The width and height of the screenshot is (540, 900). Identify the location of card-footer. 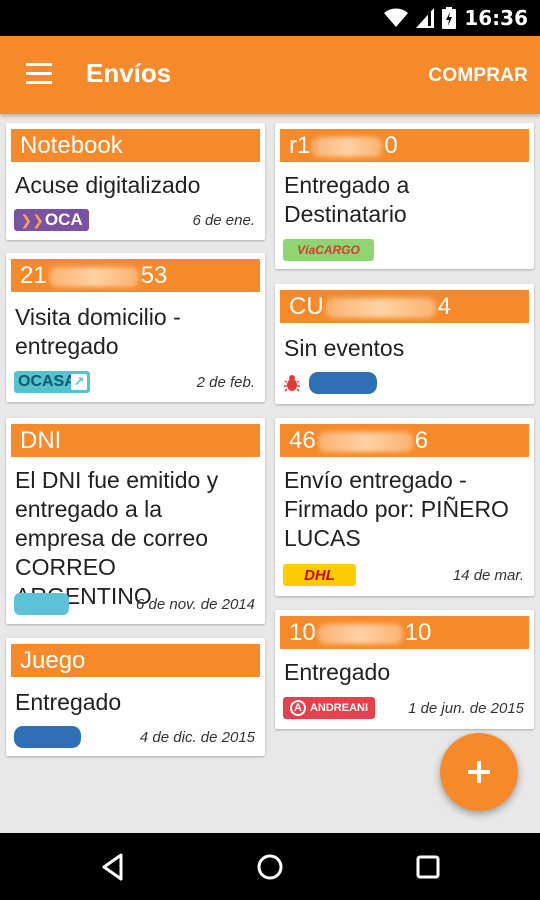
(404, 383).